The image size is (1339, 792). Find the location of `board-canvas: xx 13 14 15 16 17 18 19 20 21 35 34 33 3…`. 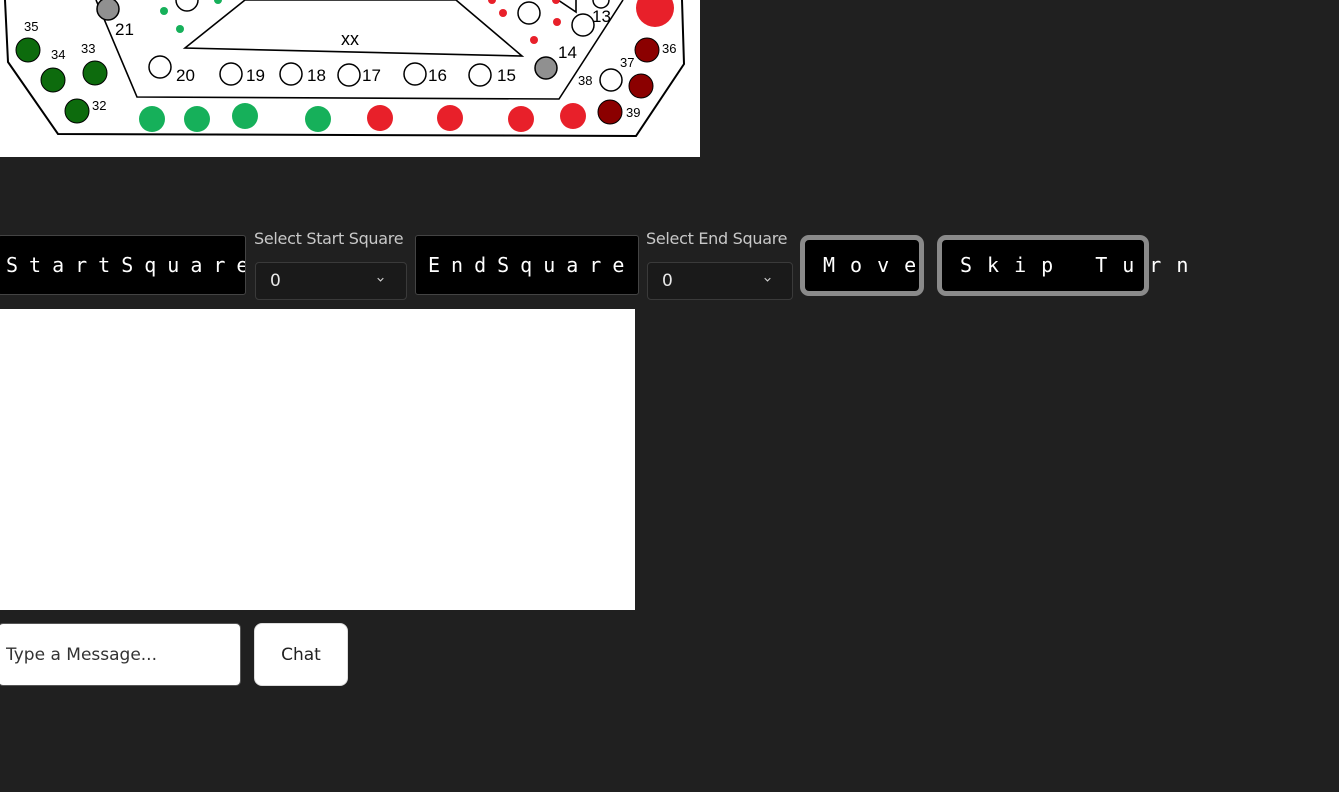

board-canvas: xx 13 14 15 16 17 18 19 20 21 35 34 33 3… is located at coordinates (350, 78).